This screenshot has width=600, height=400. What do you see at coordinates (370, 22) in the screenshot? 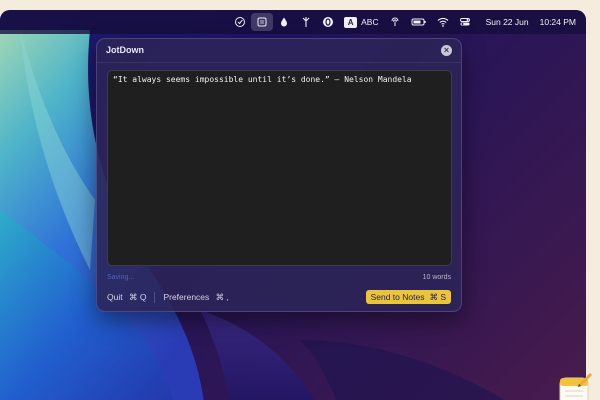
I see `input-source-label: ABC` at bounding box center [370, 22].